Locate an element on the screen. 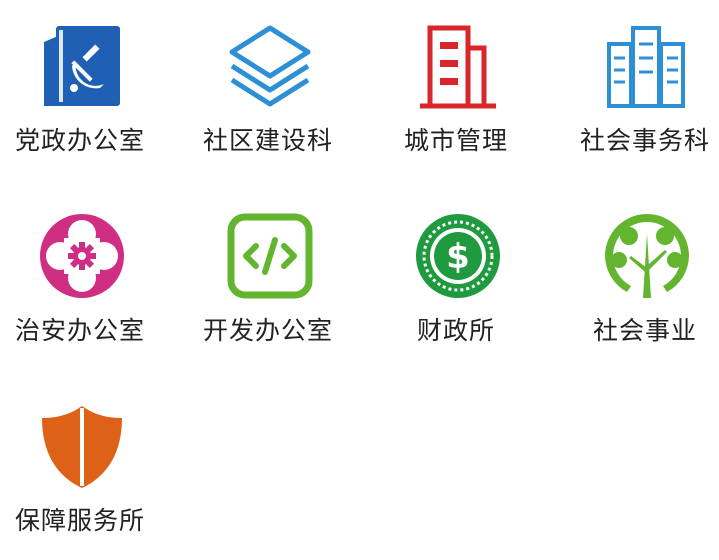 The width and height of the screenshot is (719, 560). tile-label: 党政办公室 is located at coordinates (79, 140).